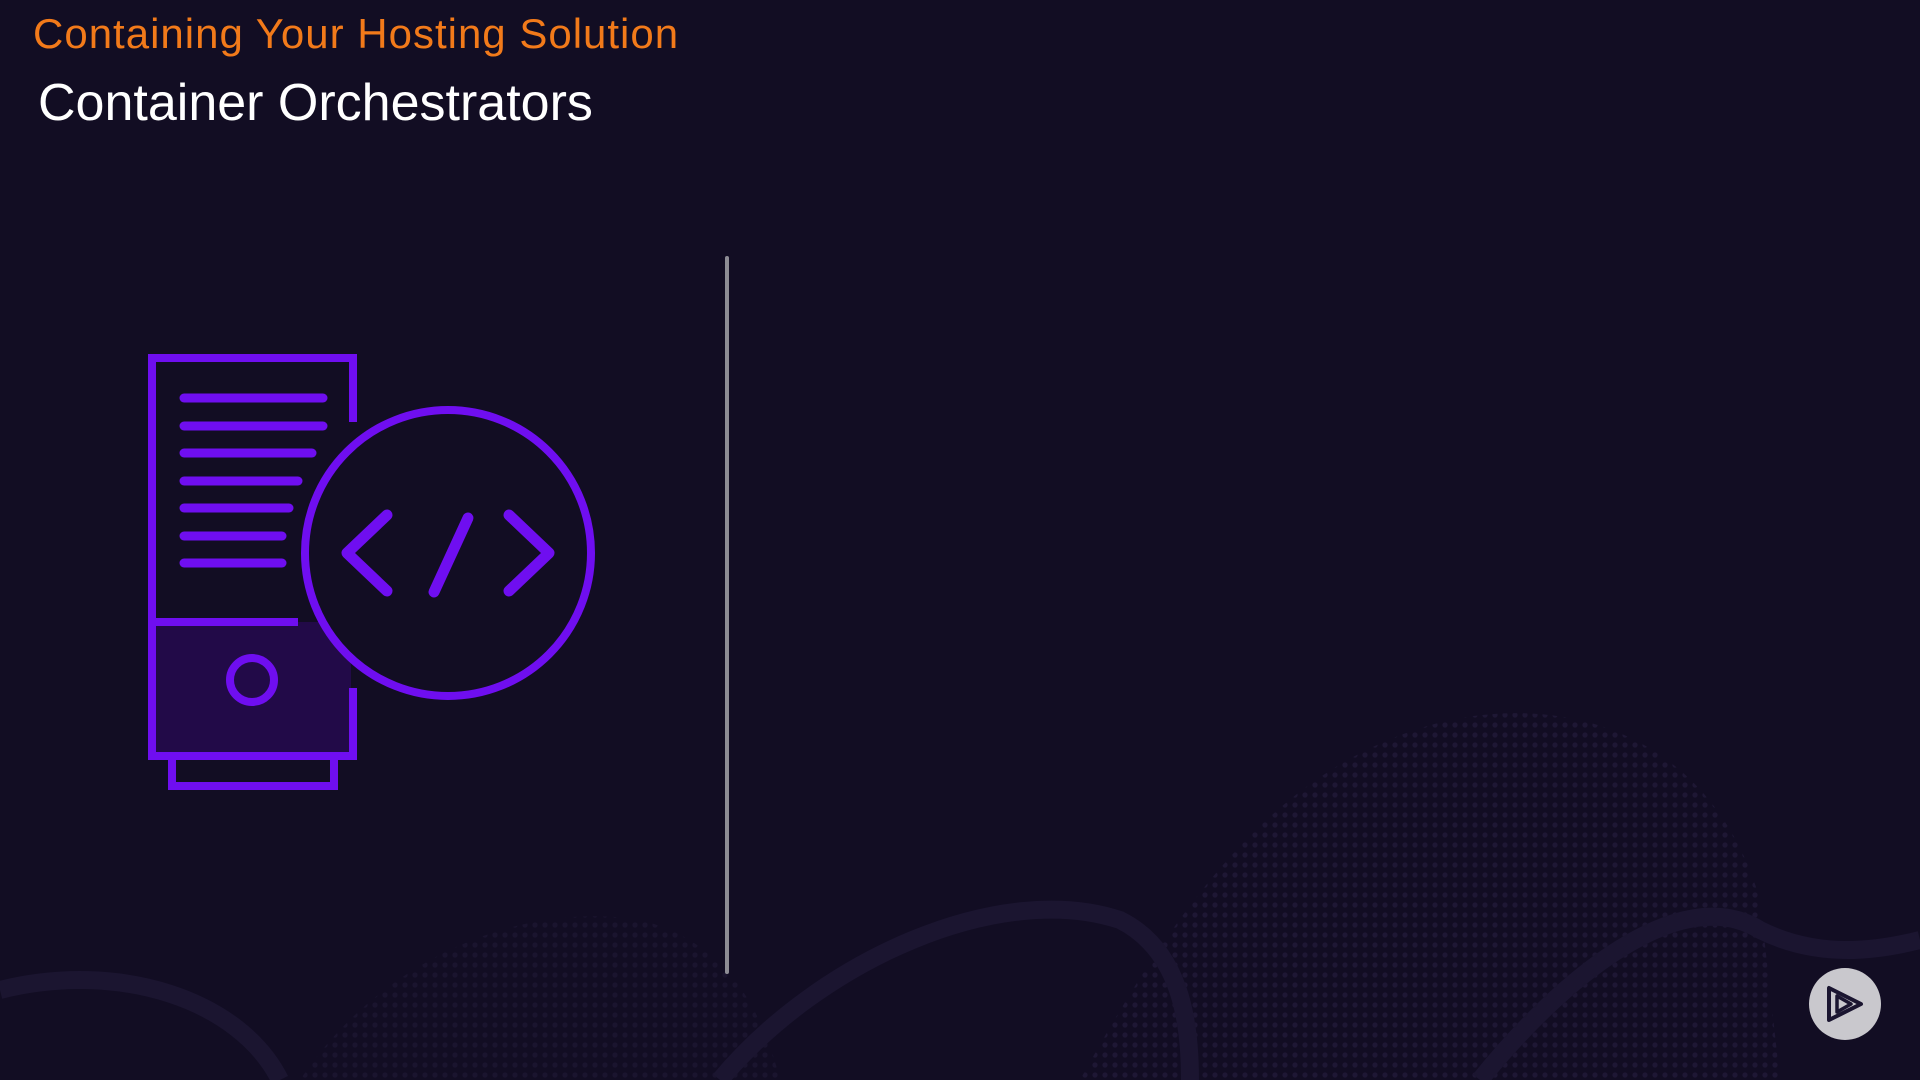 This screenshot has width=1920, height=1080. What do you see at coordinates (252, 689) in the screenshot?
I see `server-lower-fill` at bounding box center [252, 689].